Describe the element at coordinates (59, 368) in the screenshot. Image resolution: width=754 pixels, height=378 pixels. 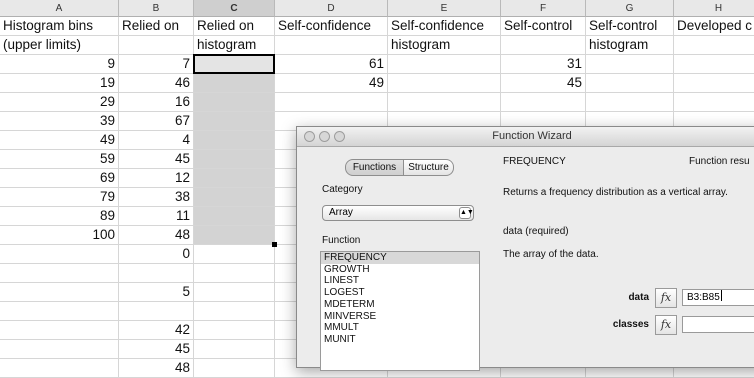
I see `cell-a19` at that location.